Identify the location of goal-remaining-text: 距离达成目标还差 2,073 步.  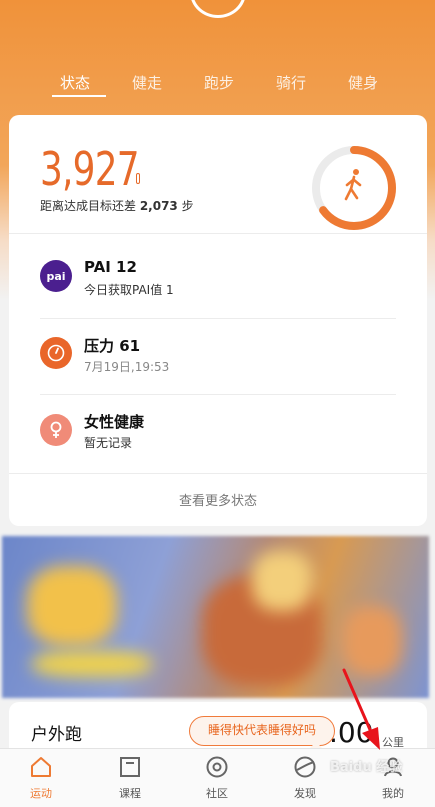
(117, 205).